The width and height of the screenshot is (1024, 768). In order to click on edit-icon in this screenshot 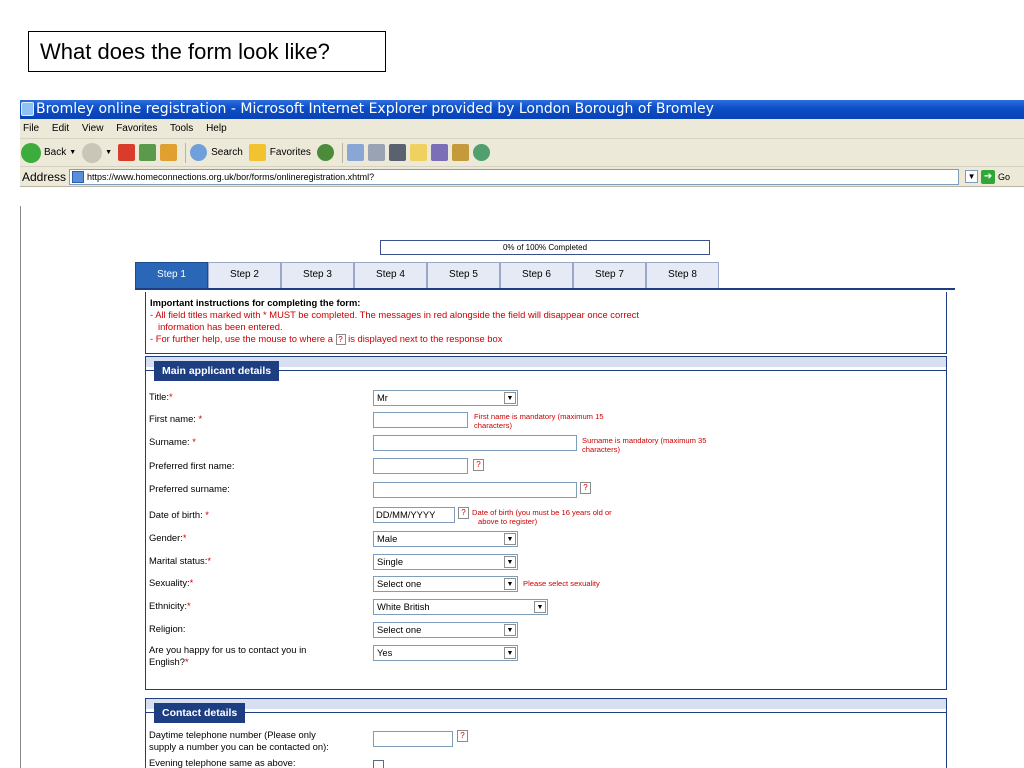, I will do `click(397, 152)`.